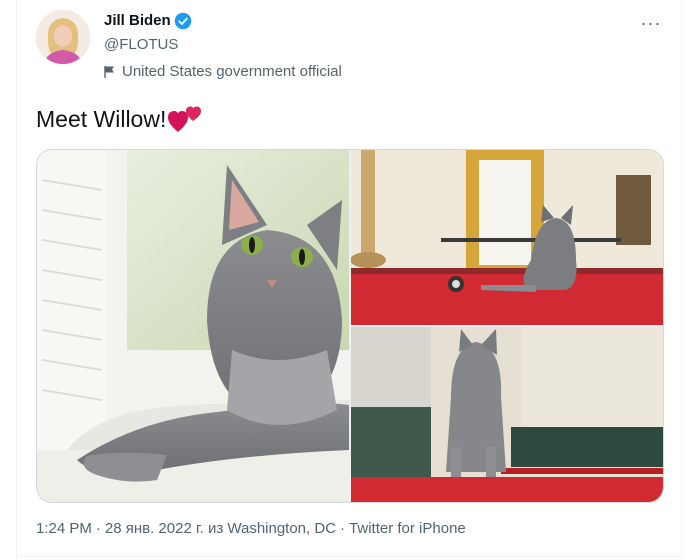 Image resolution: width=700 pixels, height=560 pixels. I want to click on tweet-time: 1:24 PM, so click(64, 528).